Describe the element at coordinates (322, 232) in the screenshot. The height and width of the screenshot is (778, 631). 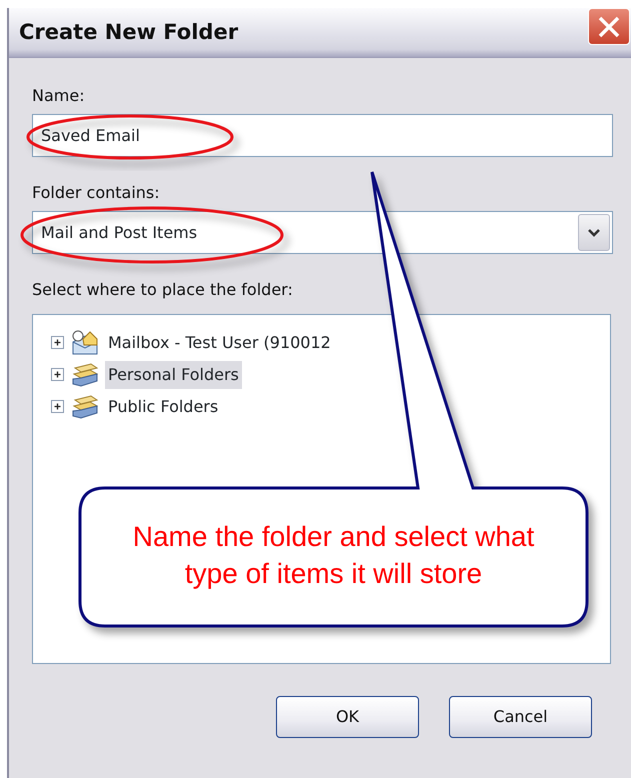
I see `folder-type-dropdown: Mail and Post Items` at that location.